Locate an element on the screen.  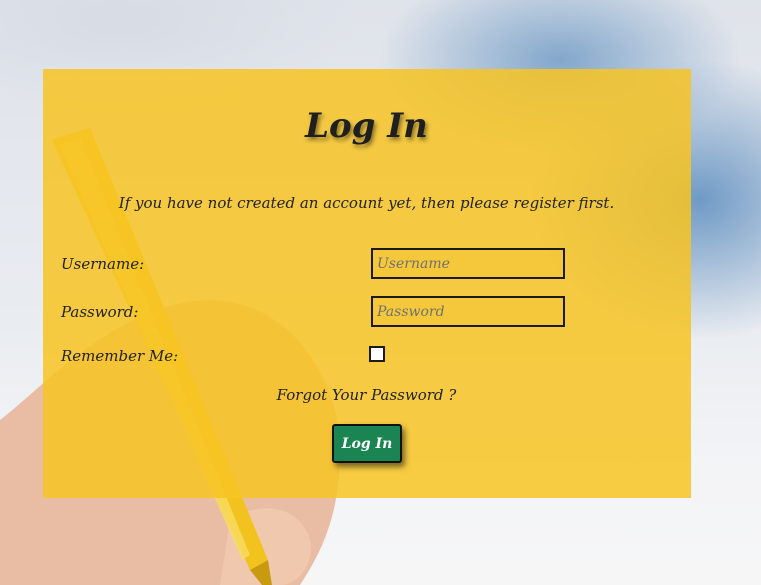
password-input is located at coordinates (468, 311).